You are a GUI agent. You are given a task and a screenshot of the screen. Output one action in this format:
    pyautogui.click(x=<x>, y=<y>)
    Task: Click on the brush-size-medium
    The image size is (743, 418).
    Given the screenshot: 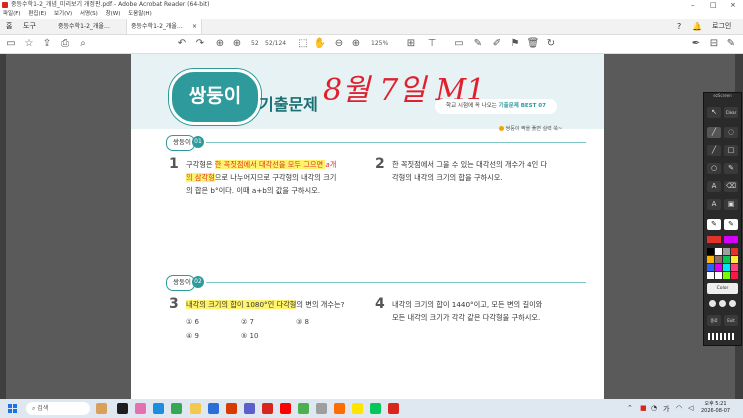 What is the action you would take?
    pyautogui.click(x=722, y=303)
    